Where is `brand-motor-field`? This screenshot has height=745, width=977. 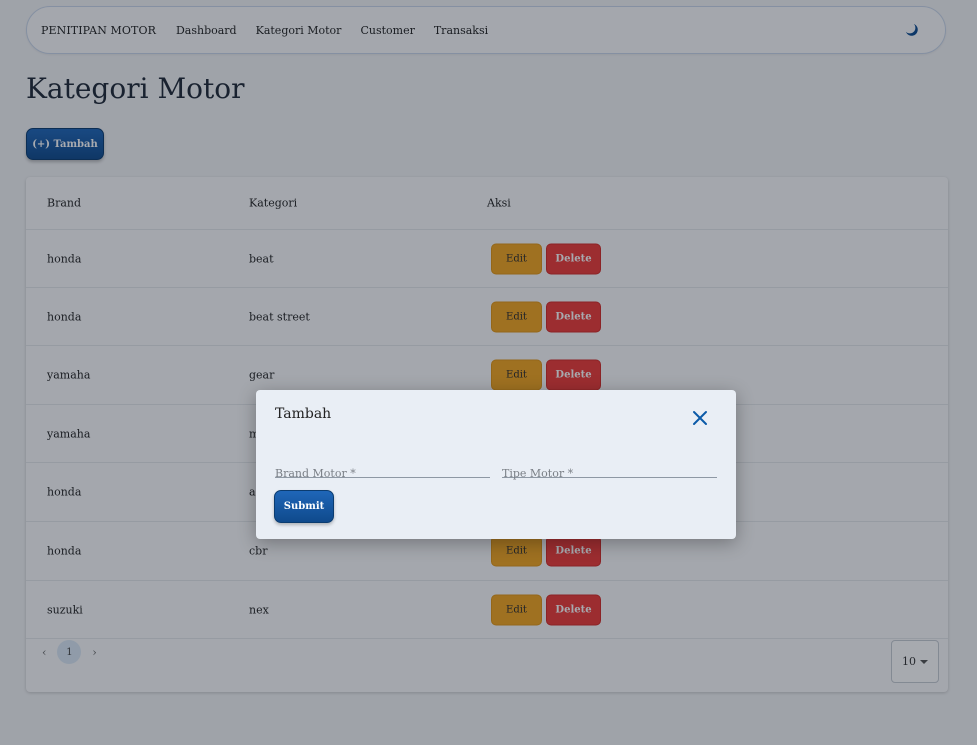 brand-motor-field is located at coordinates (382, 471).